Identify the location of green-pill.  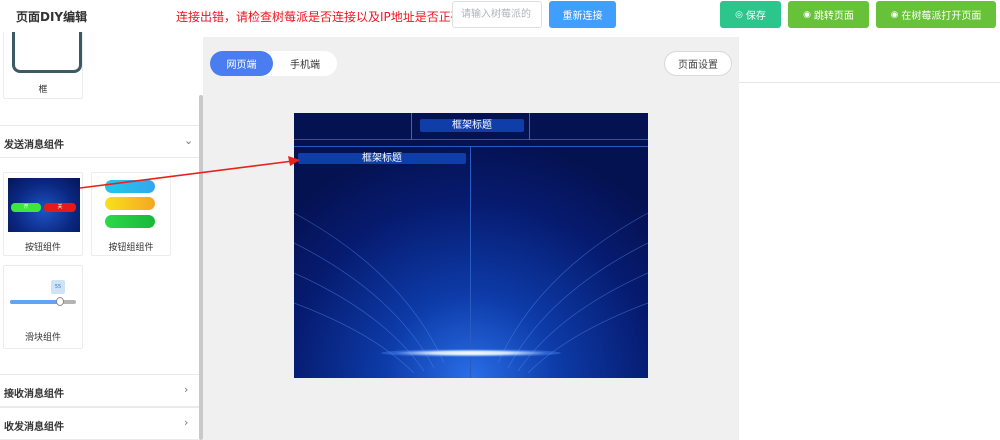
(130, 221).